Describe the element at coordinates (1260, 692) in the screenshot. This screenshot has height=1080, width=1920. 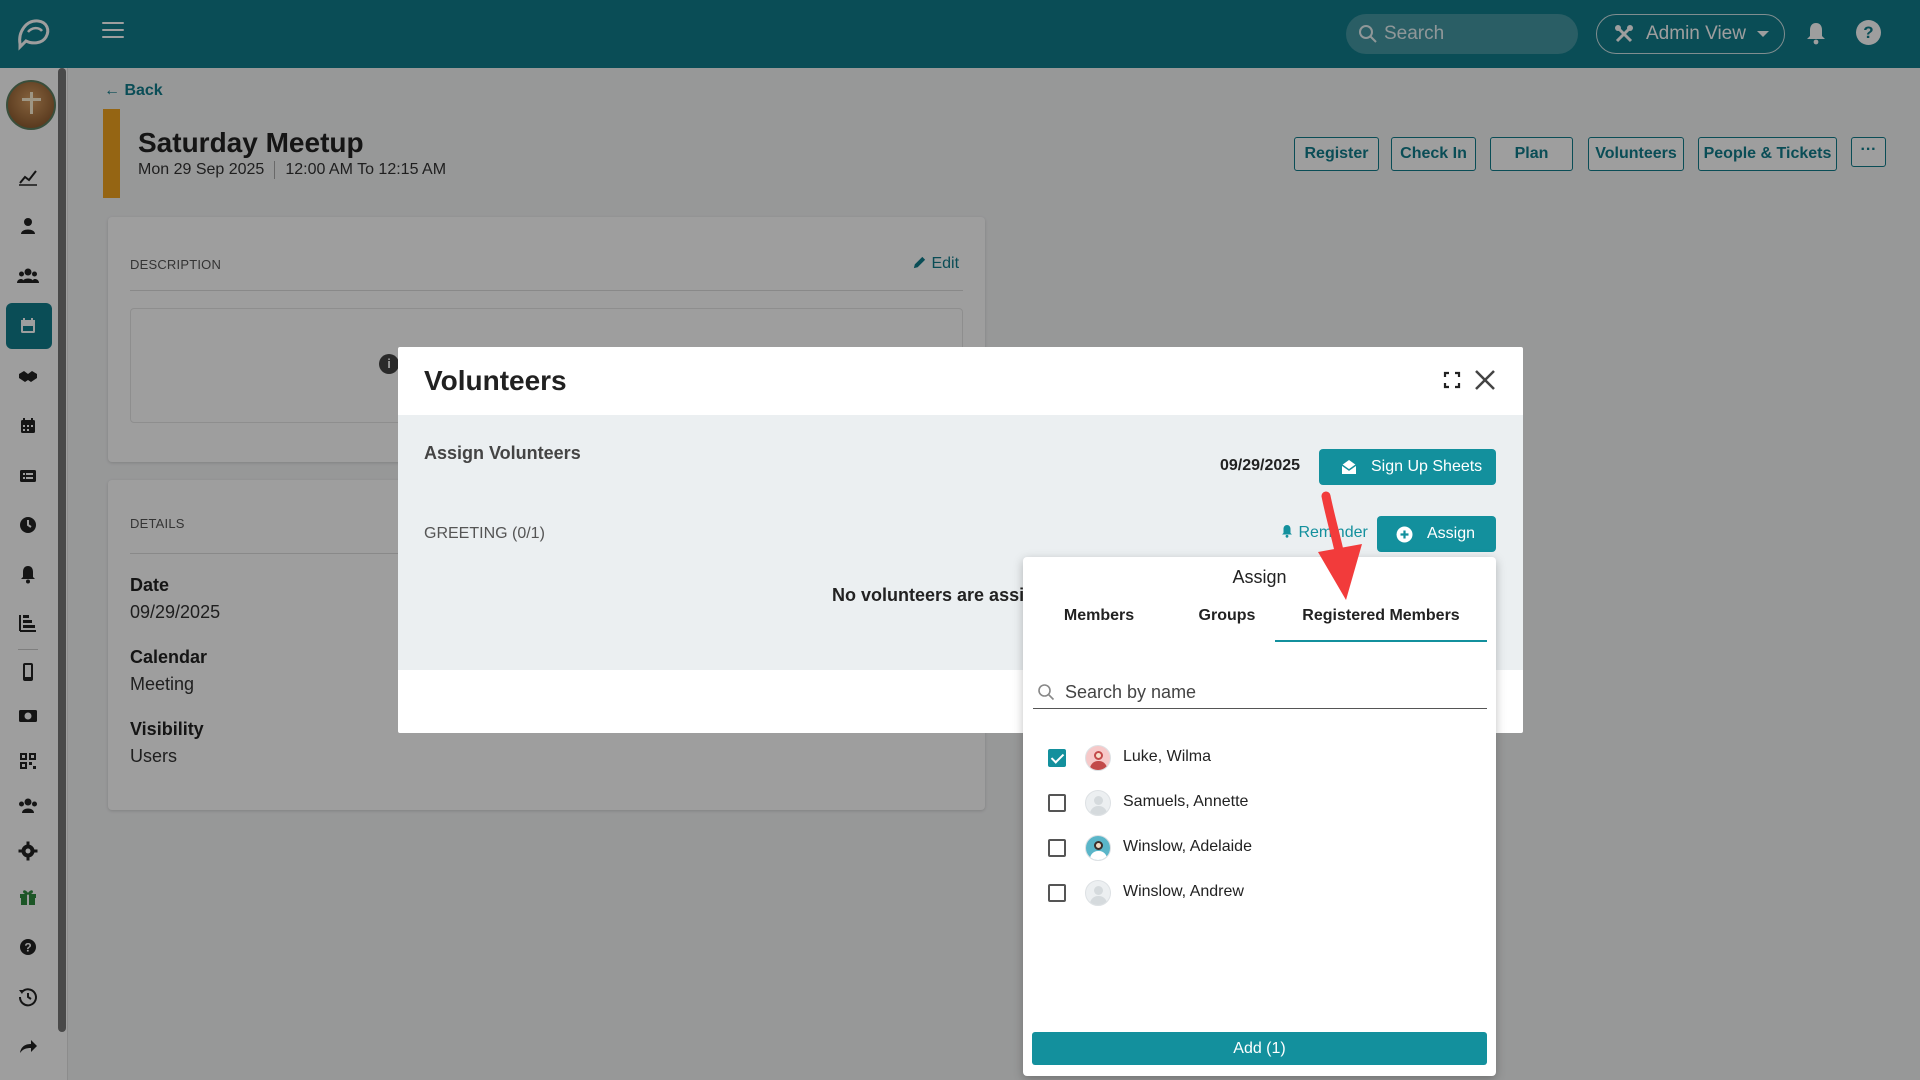
I see `search-by-name-input: Search by name` at that location.